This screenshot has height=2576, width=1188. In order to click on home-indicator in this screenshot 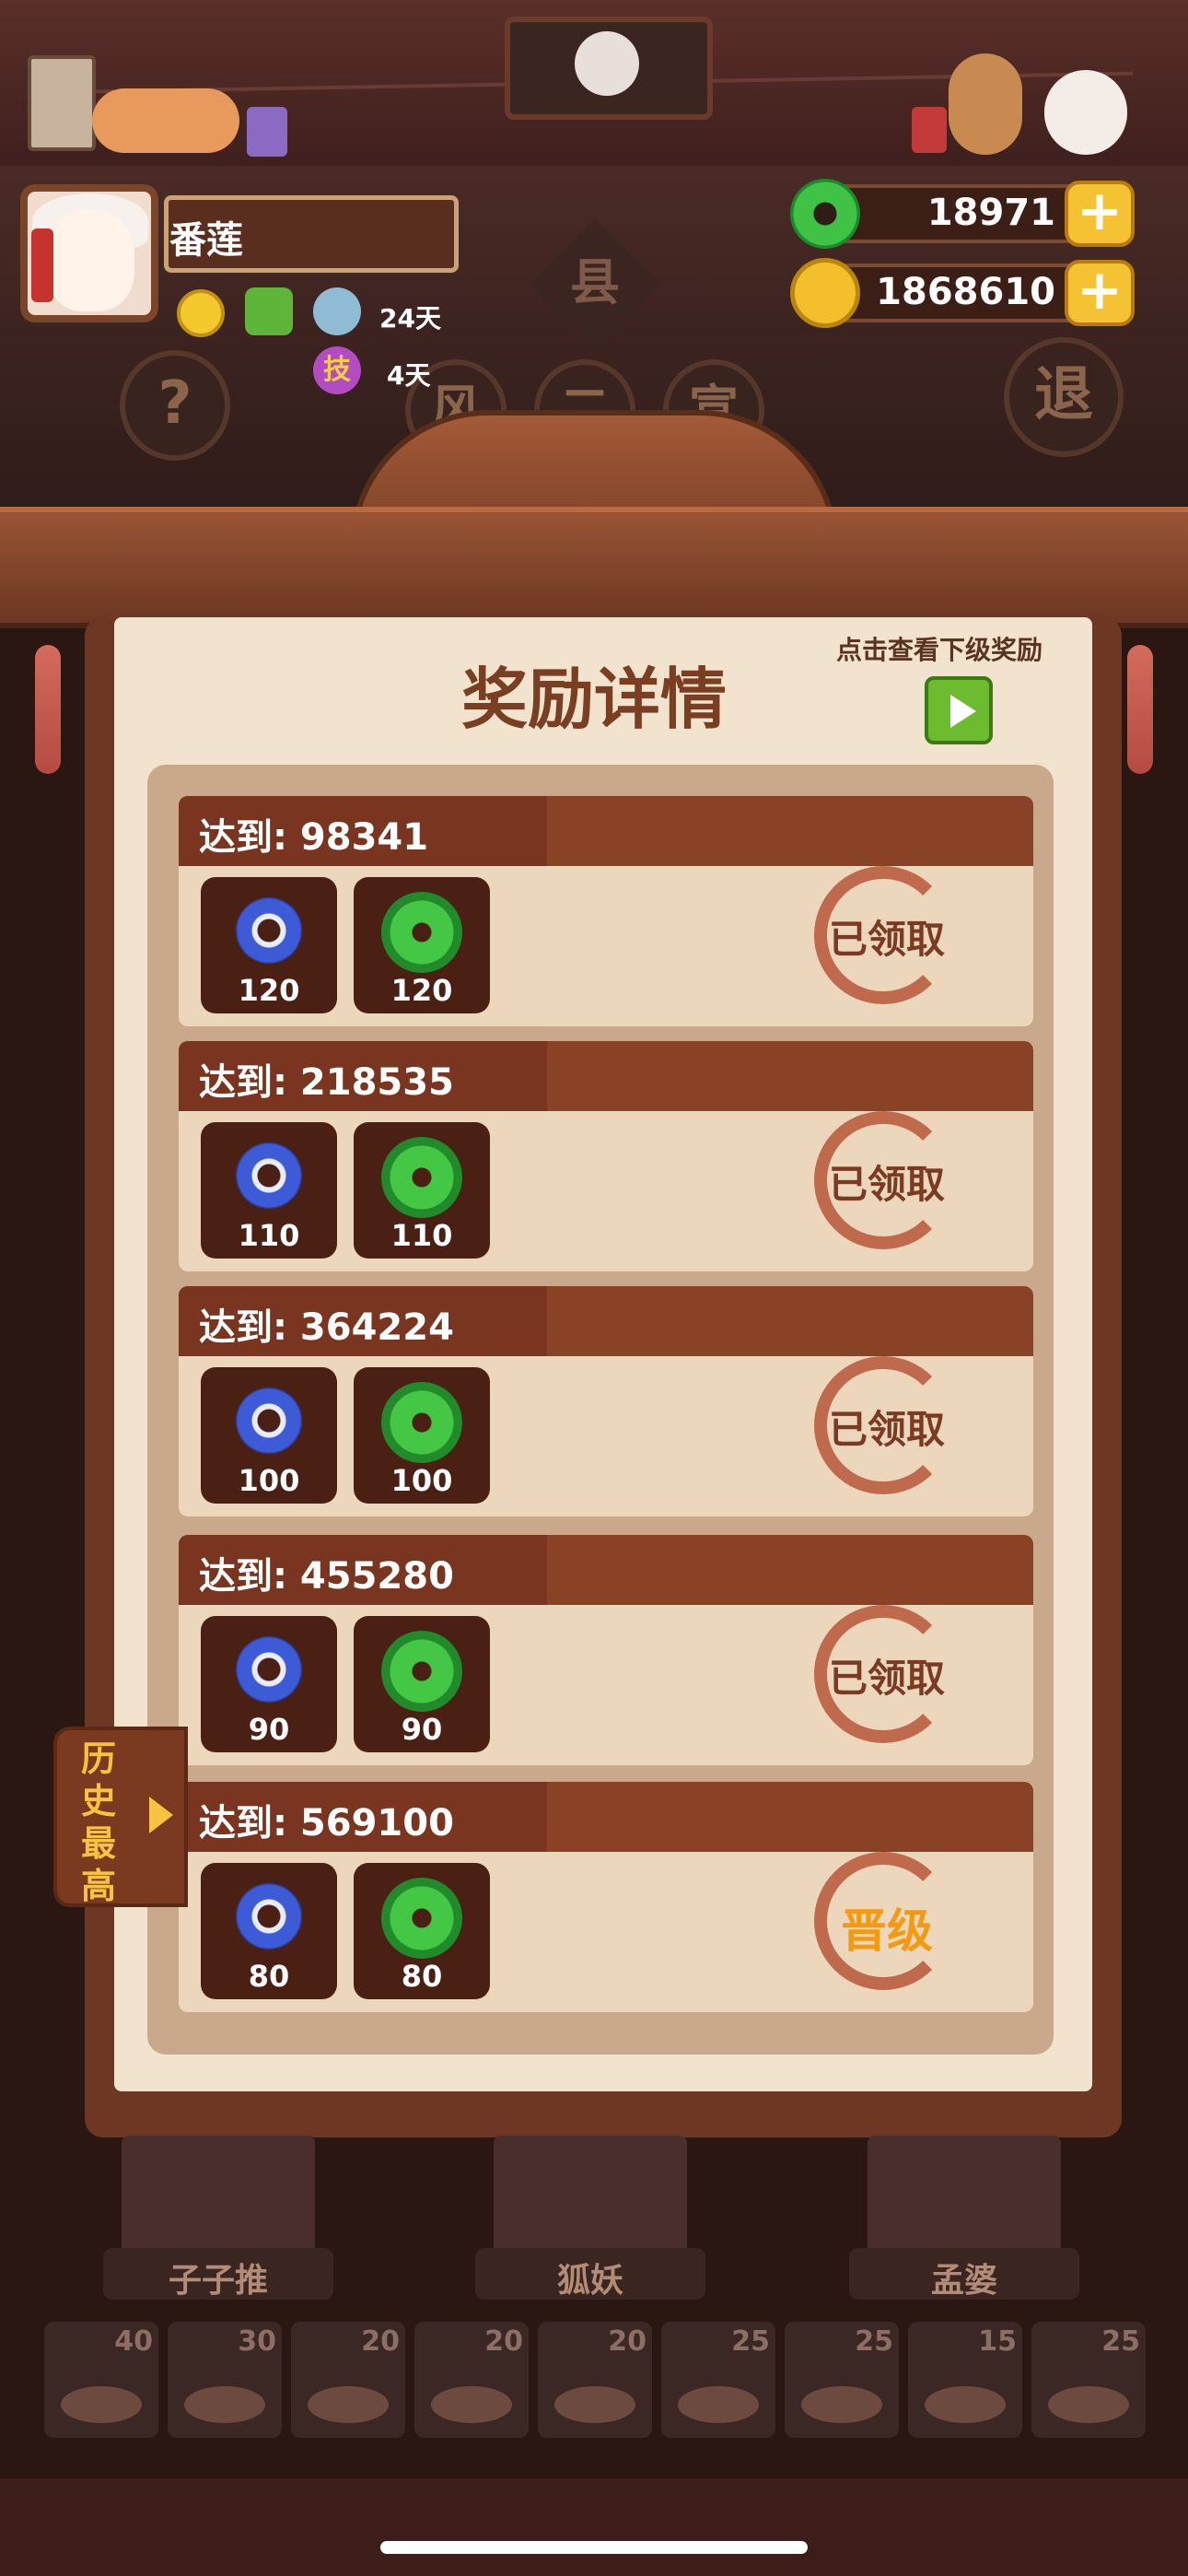, I will do `click(594, 2547)`.